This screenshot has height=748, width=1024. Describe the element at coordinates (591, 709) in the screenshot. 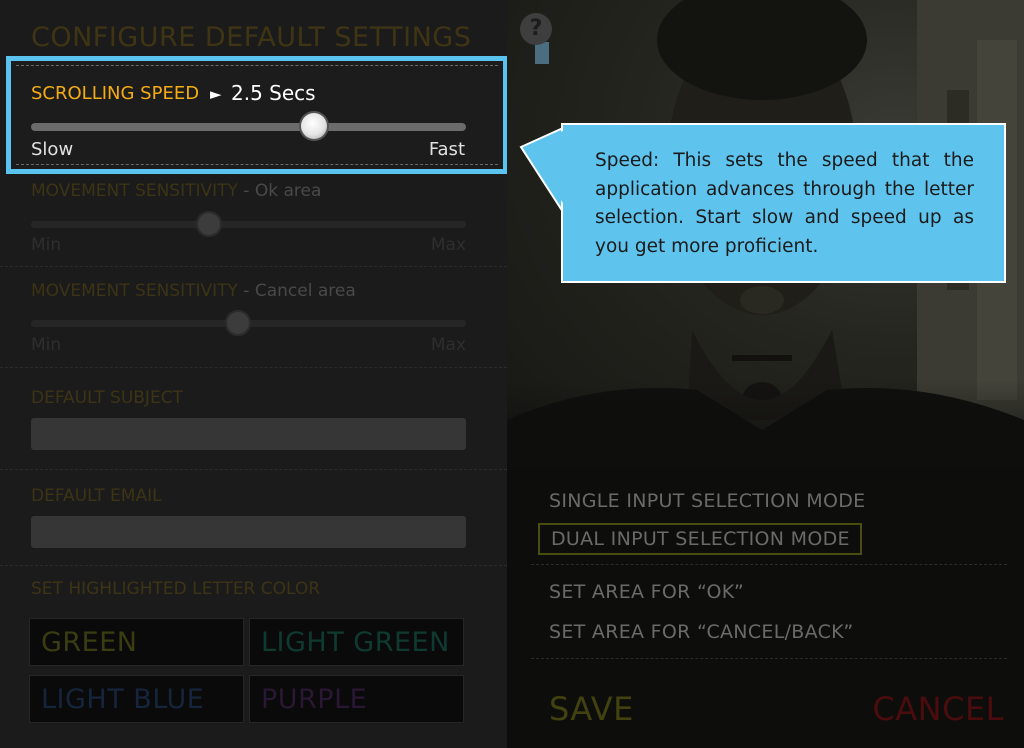

I see `save-button: SAVE` at that location.